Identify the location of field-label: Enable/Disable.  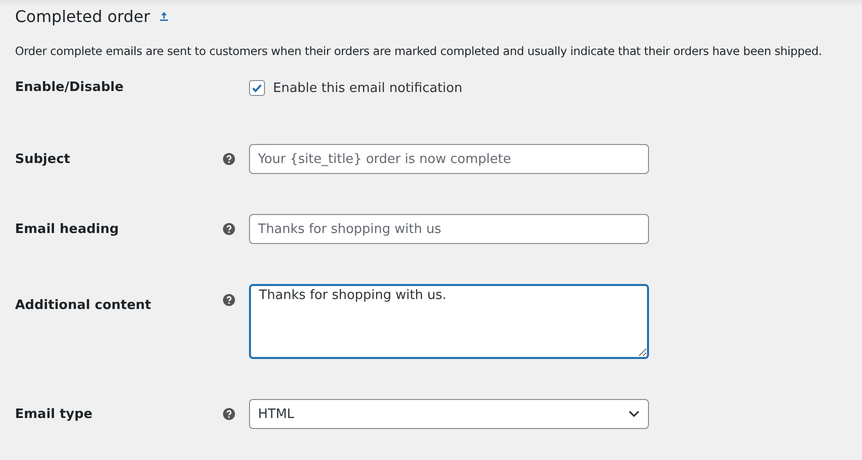
(70, 87).